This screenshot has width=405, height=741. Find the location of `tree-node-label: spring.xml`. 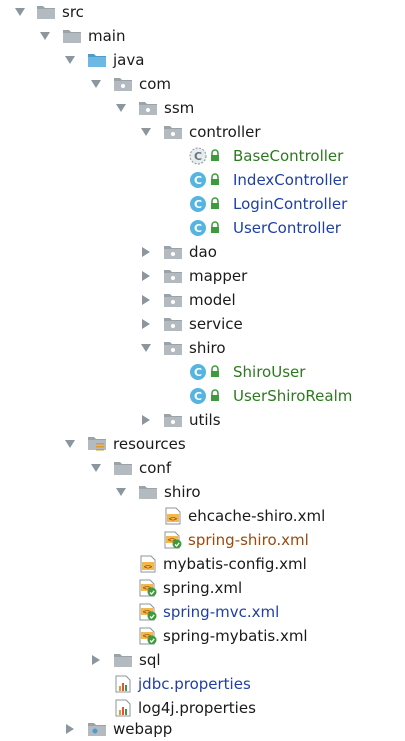

tree-node-label: spring.xml is located at coordinates (203, 588).